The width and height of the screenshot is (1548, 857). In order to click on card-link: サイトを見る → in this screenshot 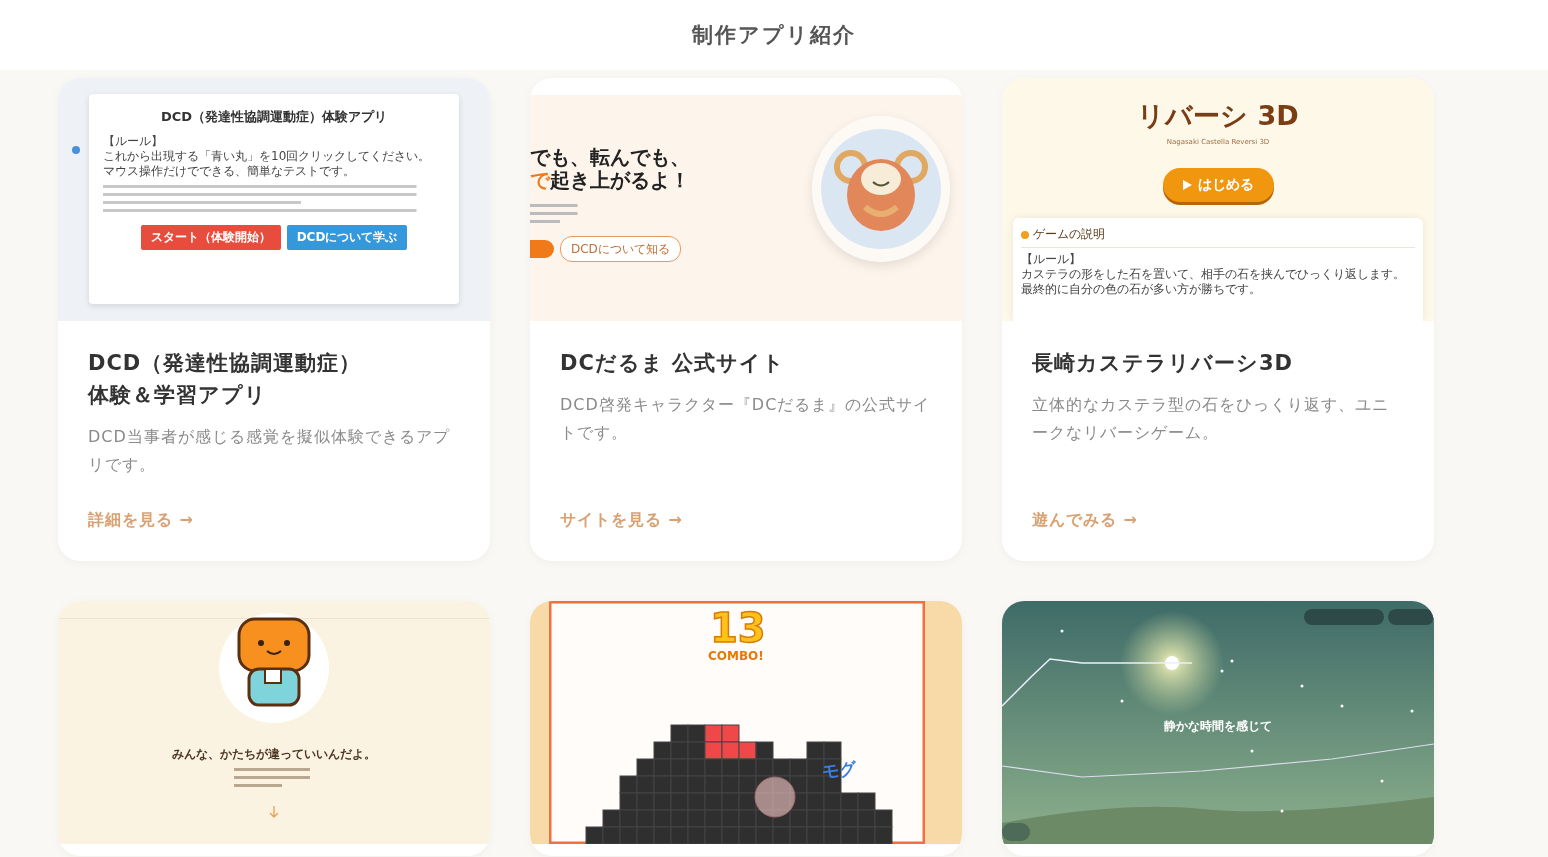, I will do `click(621, 520)`.